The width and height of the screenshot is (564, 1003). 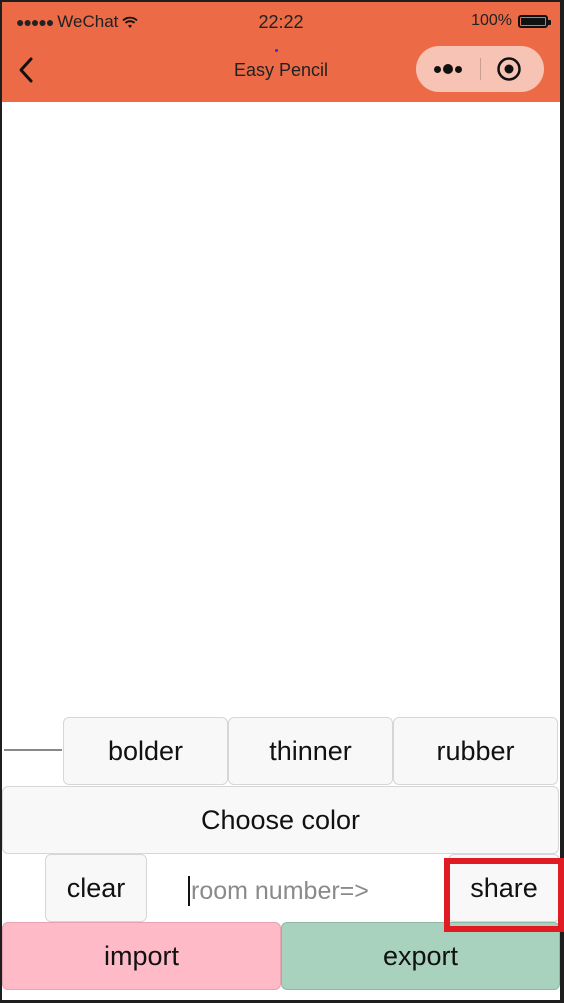 What do you see at coordinates (189, 891) in the screenshot?
I see `text-caret` at bounding box center [189, 891].